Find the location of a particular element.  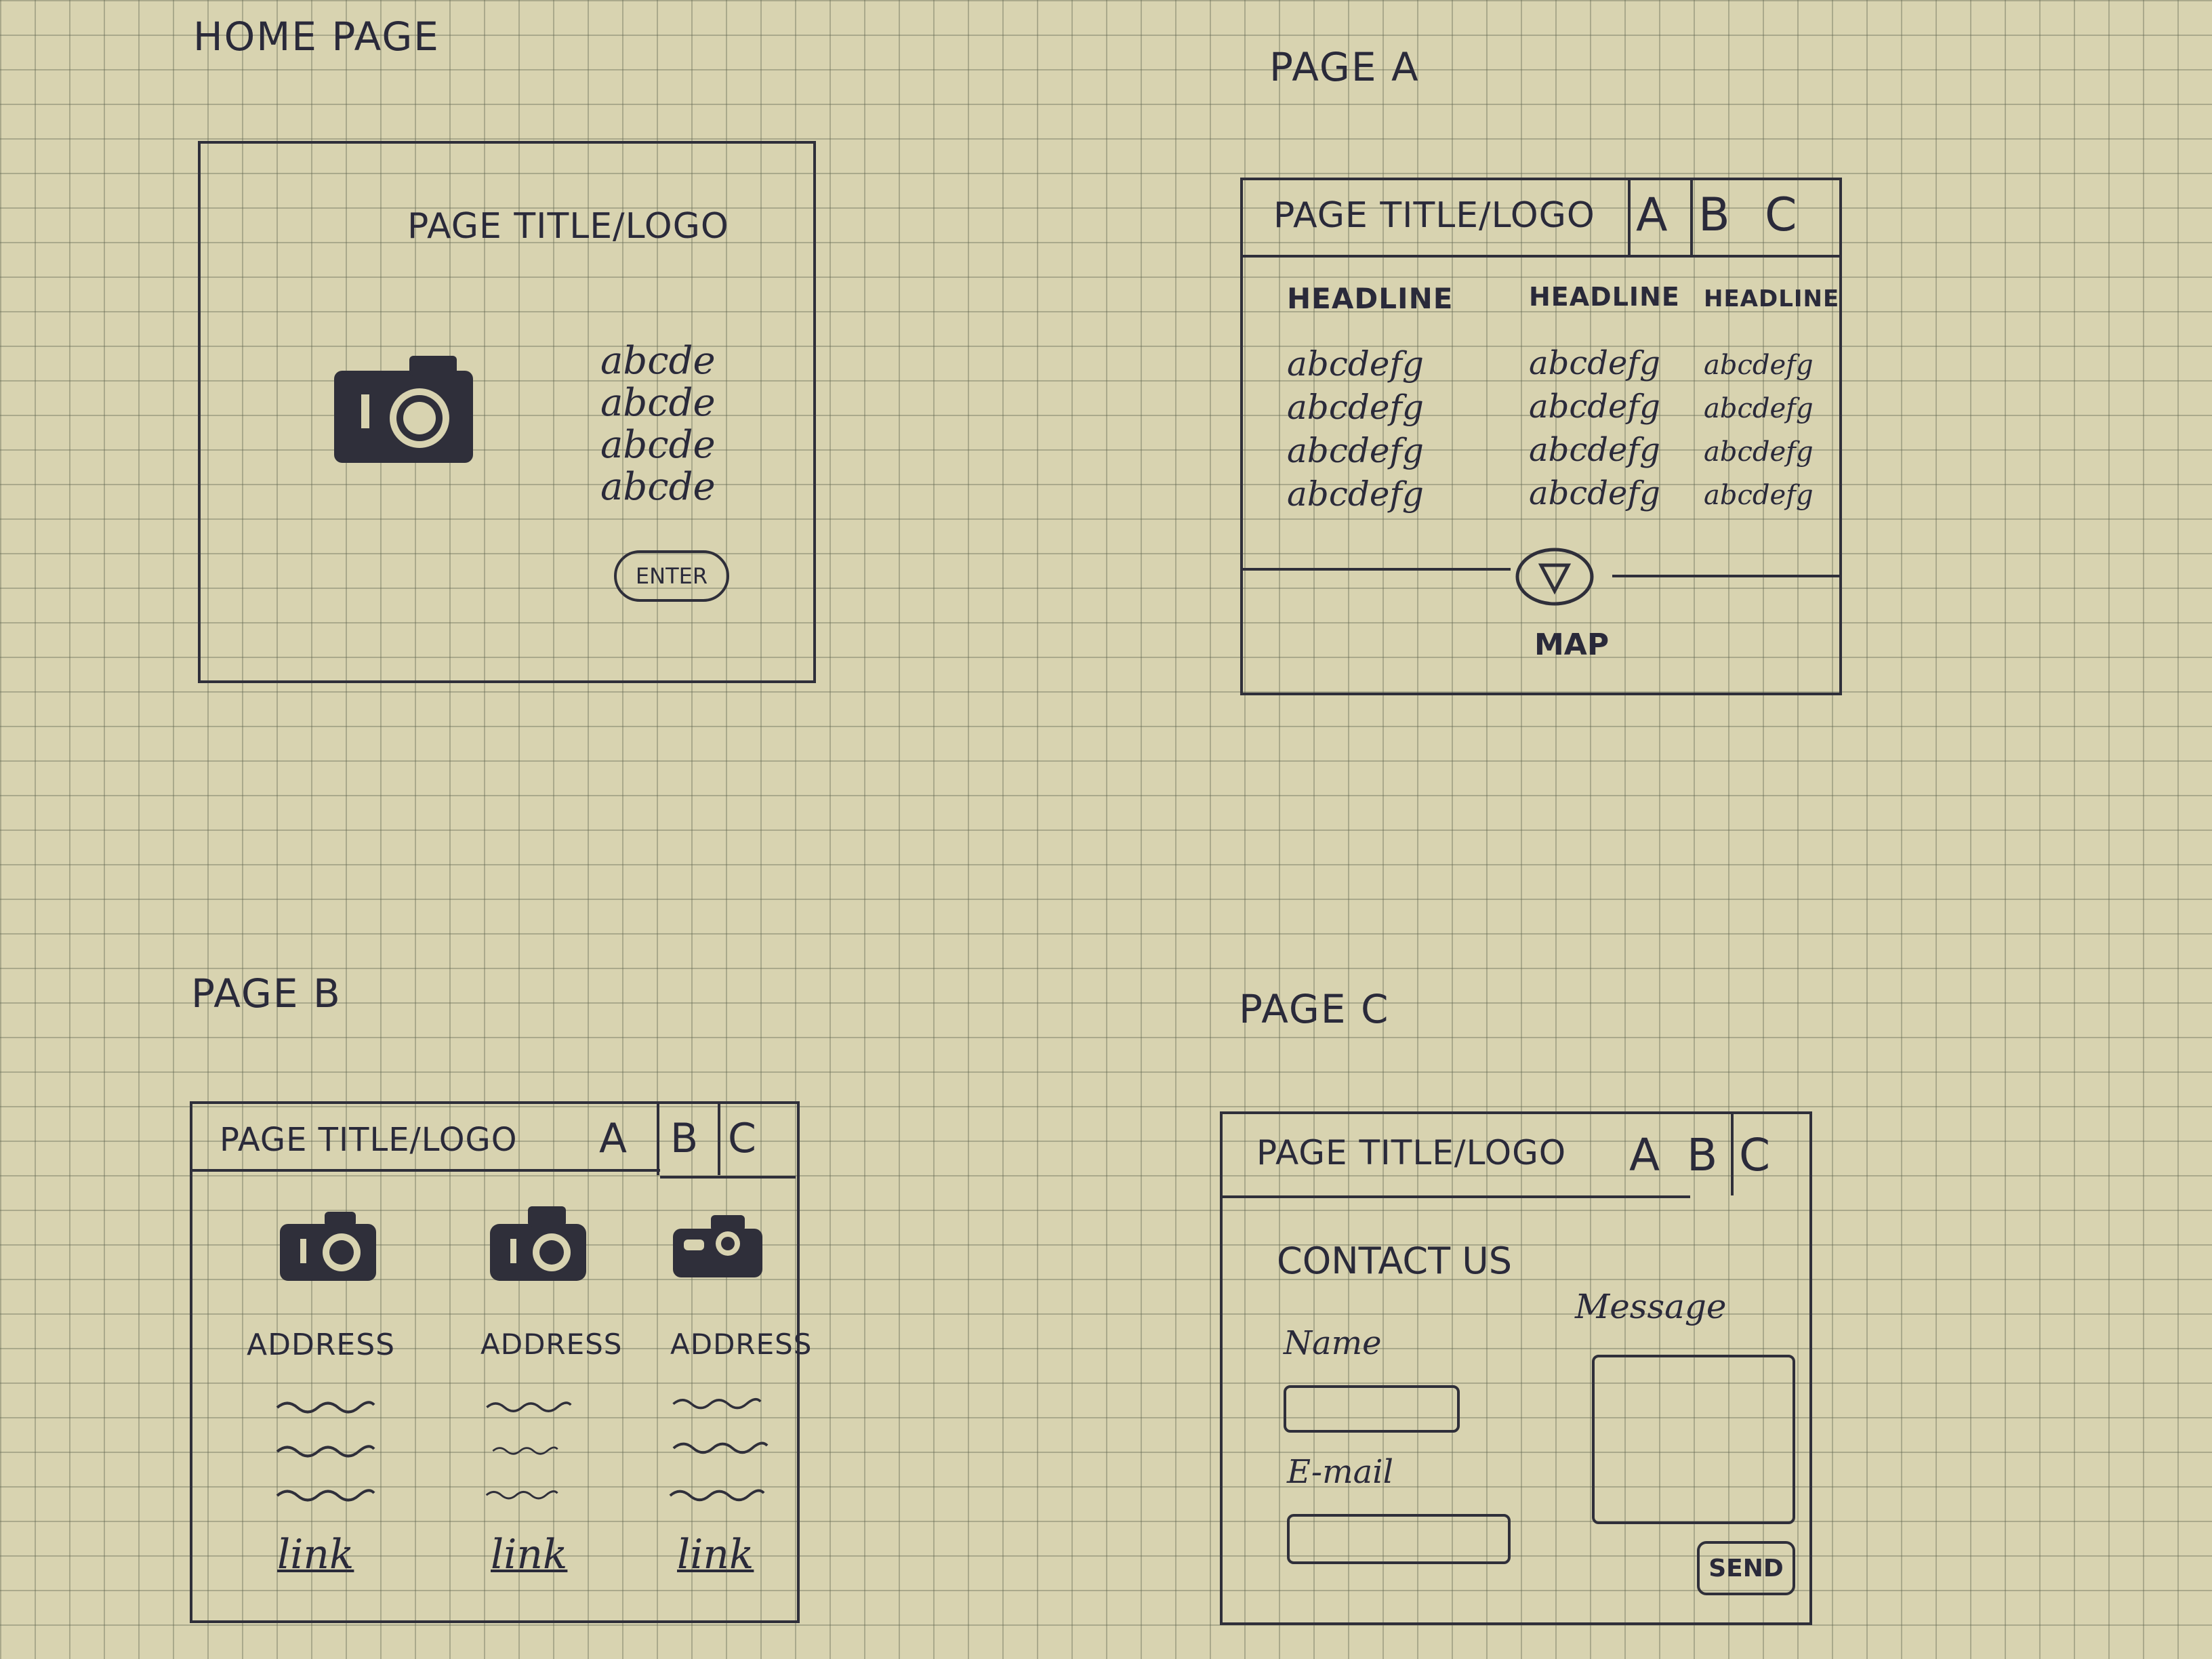

map-rule-right is located at coordinates (1725, 576).